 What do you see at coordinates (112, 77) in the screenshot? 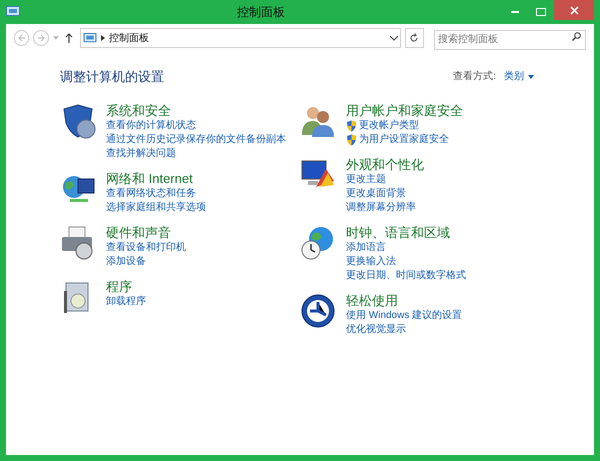
I see `page-heading: 调整计算机的设置` at bounding box center [112, 77].